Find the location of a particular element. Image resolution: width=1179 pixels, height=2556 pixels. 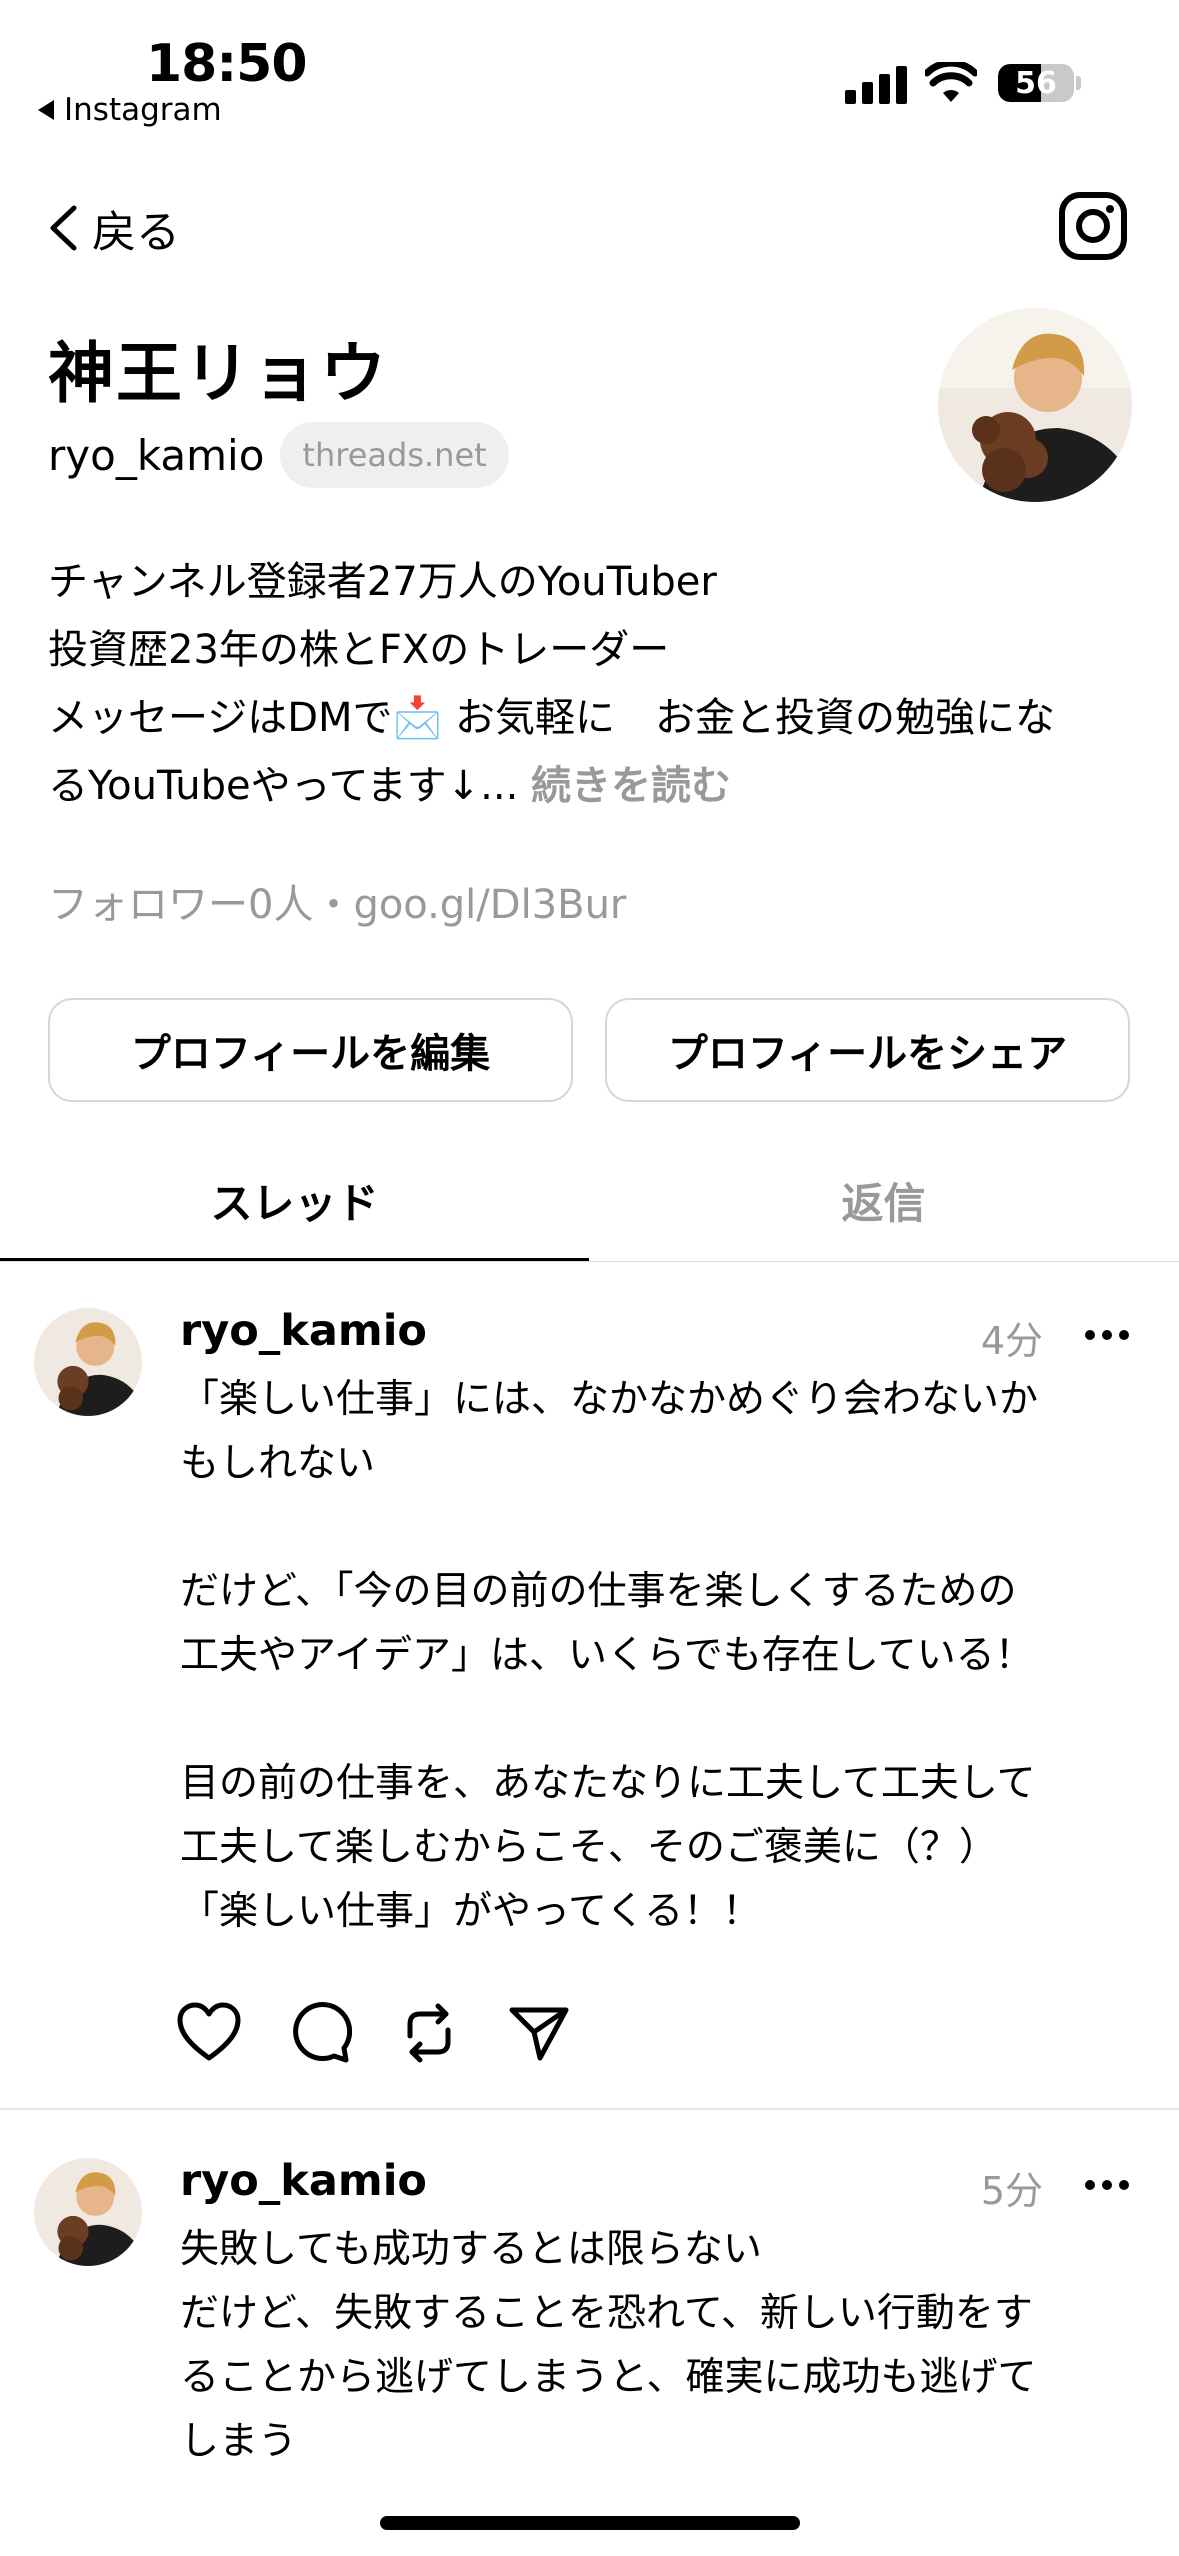

read-more-link: 続きを読む is located at coordinates (631, 786).